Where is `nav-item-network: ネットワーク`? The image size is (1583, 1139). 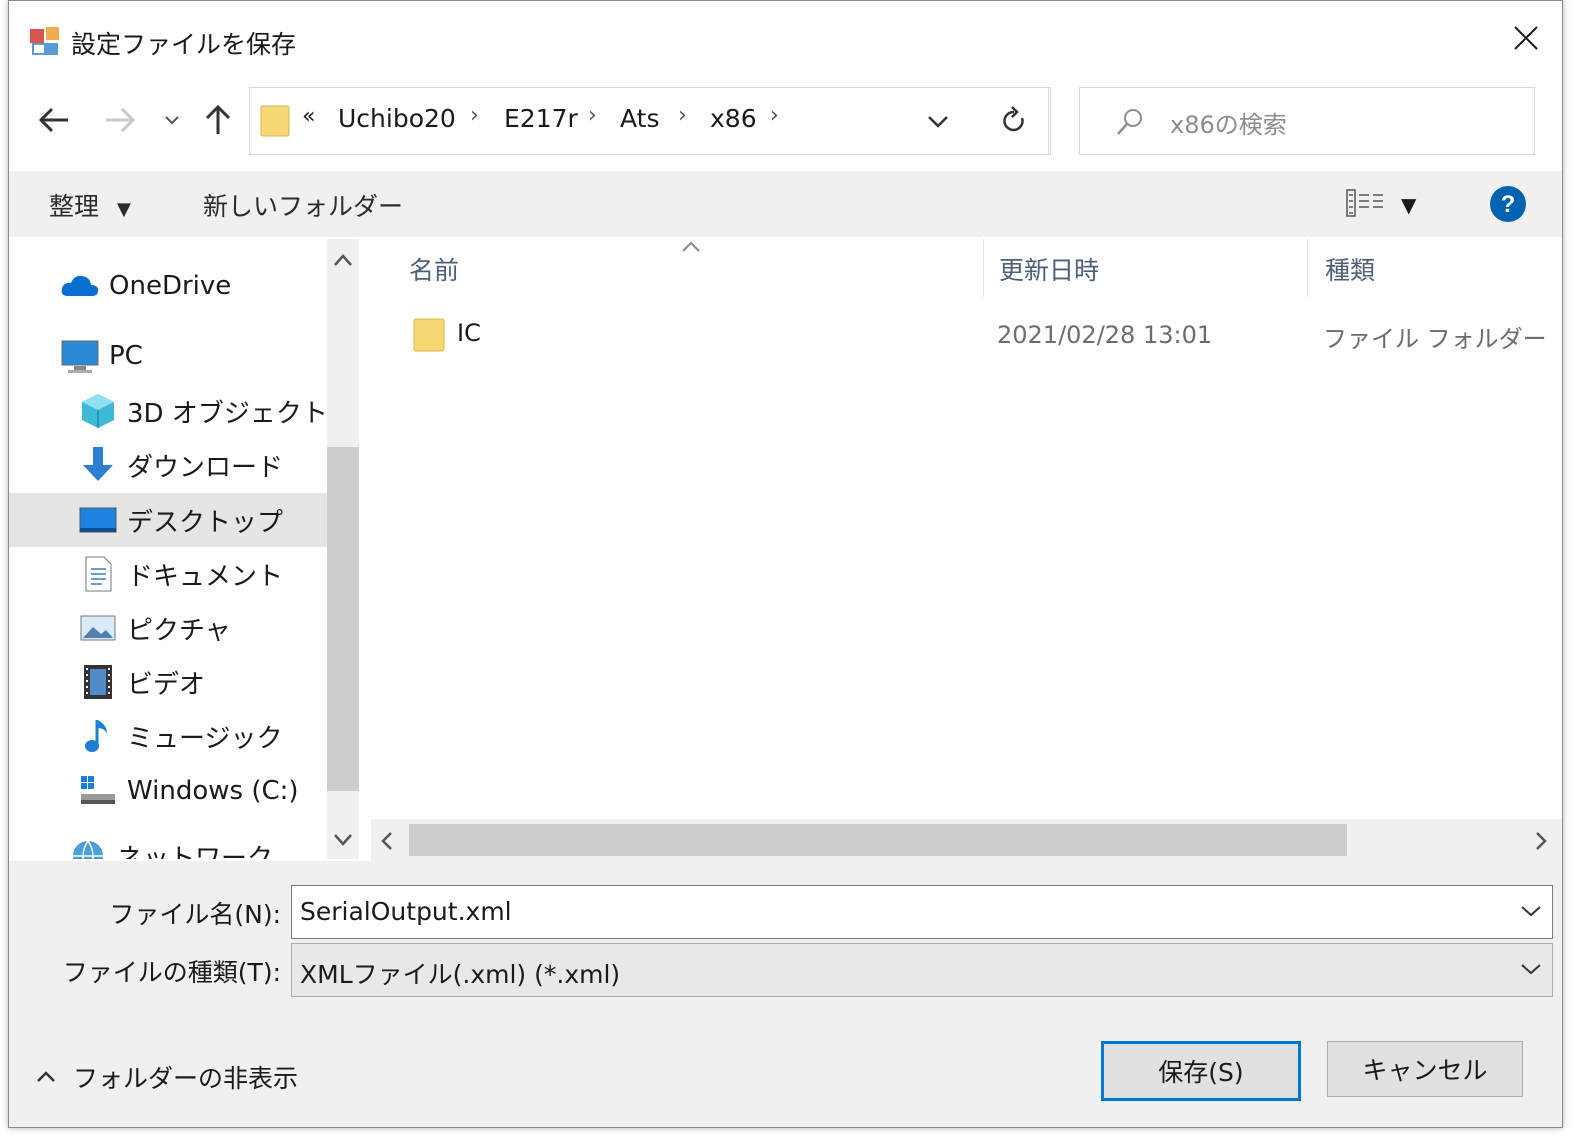
nav-item-network: ネットワーク is located at coordinates (184, 844).